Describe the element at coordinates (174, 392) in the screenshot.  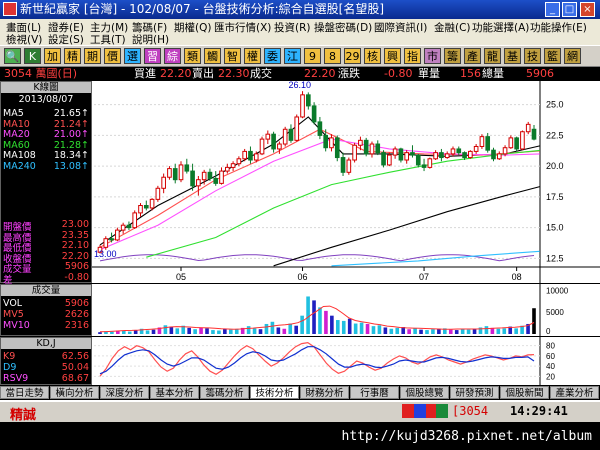
I see `tab-3: 基本分析` at that location.